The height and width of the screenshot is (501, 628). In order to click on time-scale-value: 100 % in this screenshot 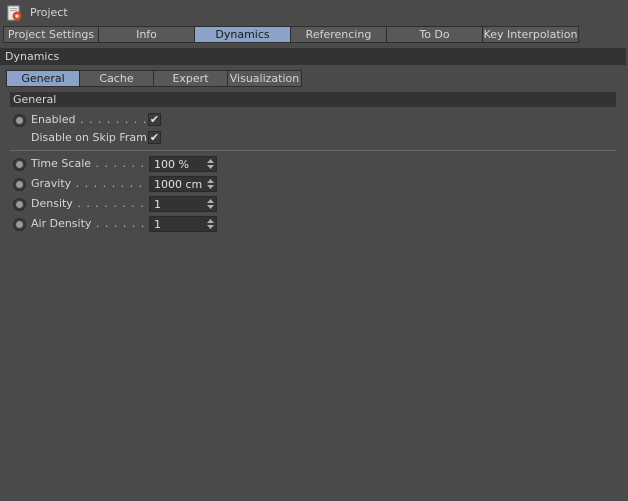, I will do `click(171, 164)`.